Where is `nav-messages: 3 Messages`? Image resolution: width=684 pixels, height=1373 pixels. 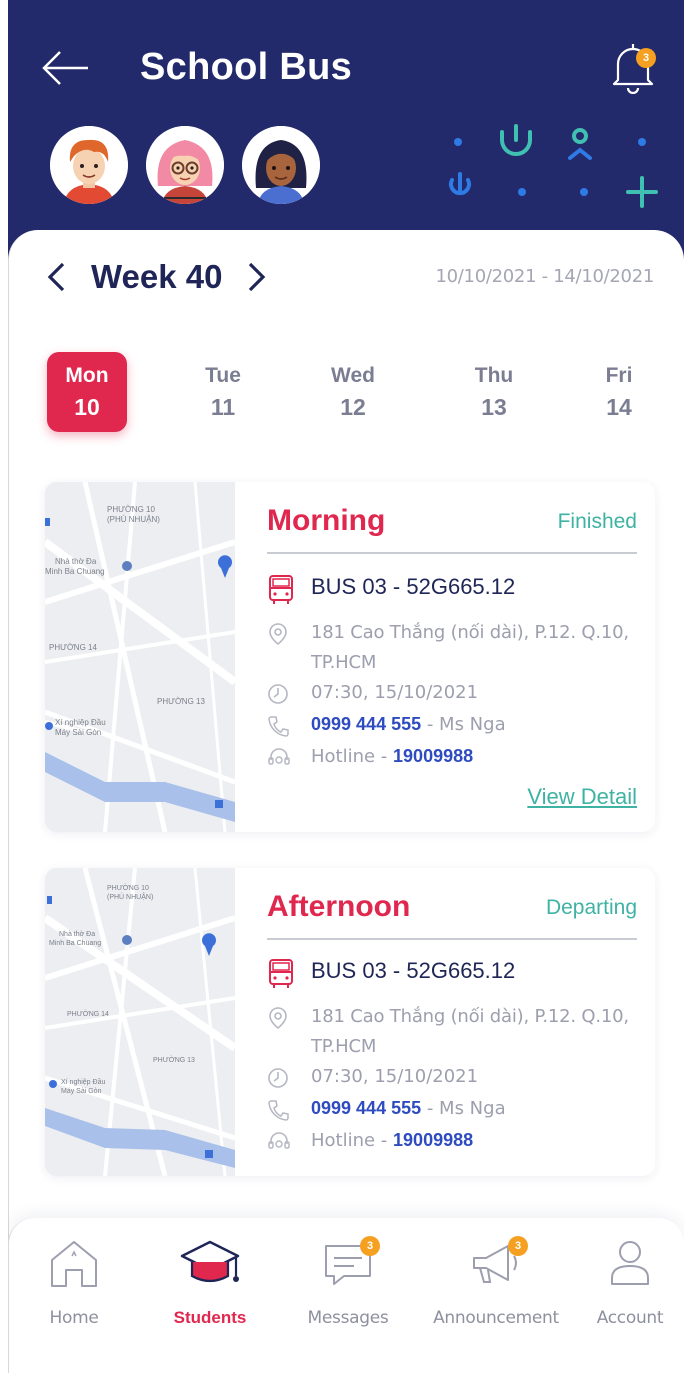 nav-messages: 3 Messages is located at coordinates (348, 1282).